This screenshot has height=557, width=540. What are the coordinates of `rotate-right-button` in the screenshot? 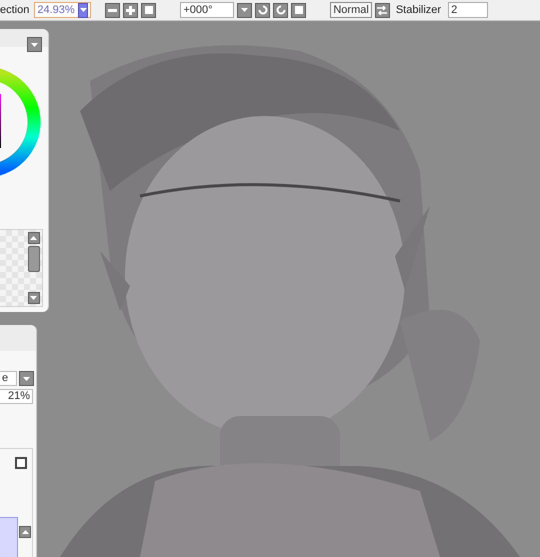 It's located at (280, 10).